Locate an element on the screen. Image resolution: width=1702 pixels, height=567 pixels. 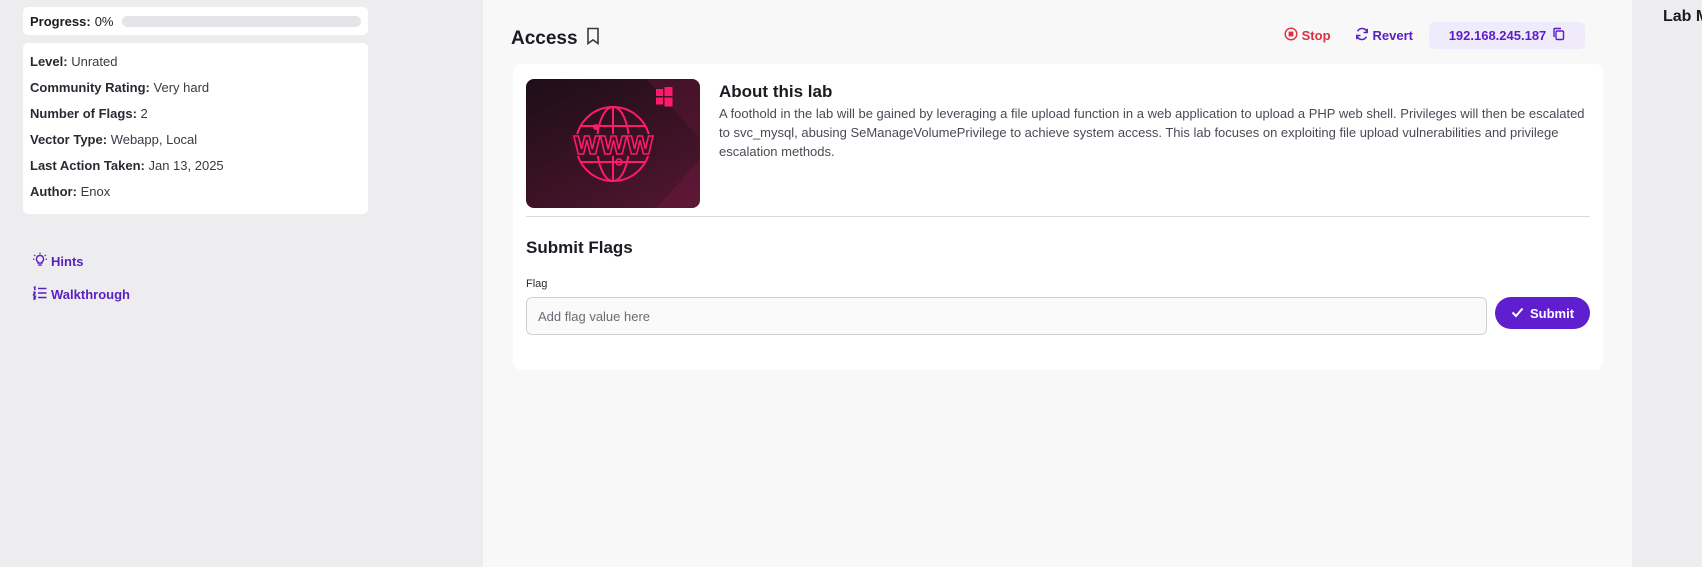
page-title: Access is located at coordinates (555, 39).